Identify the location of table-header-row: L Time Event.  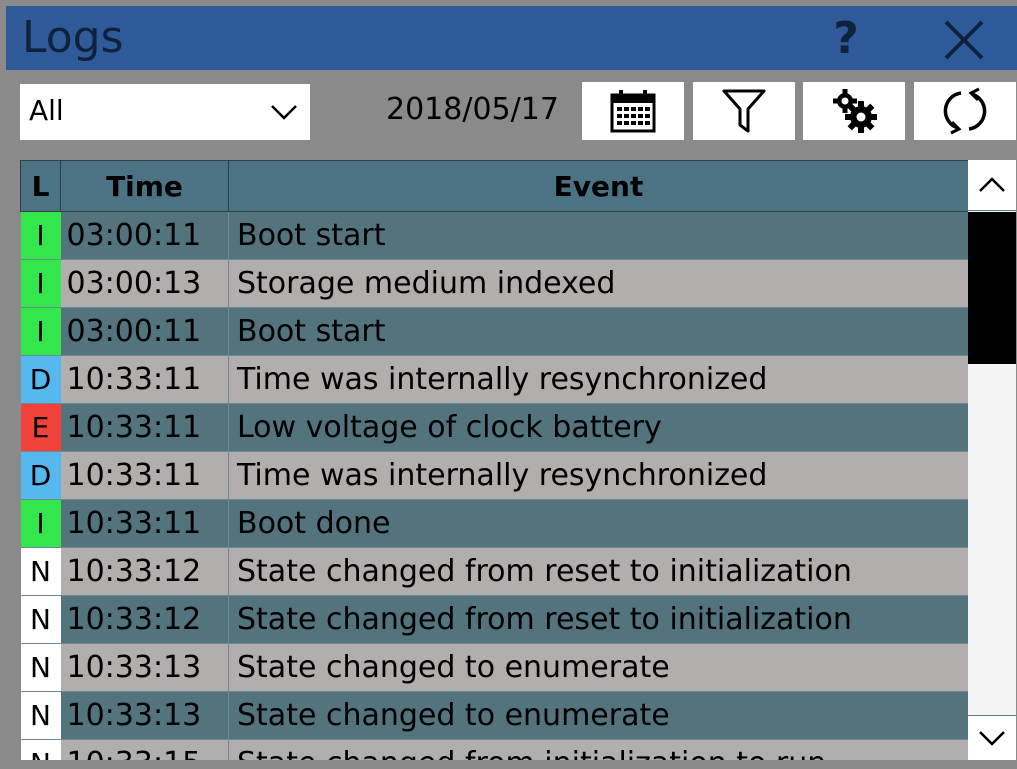
(494, 186).